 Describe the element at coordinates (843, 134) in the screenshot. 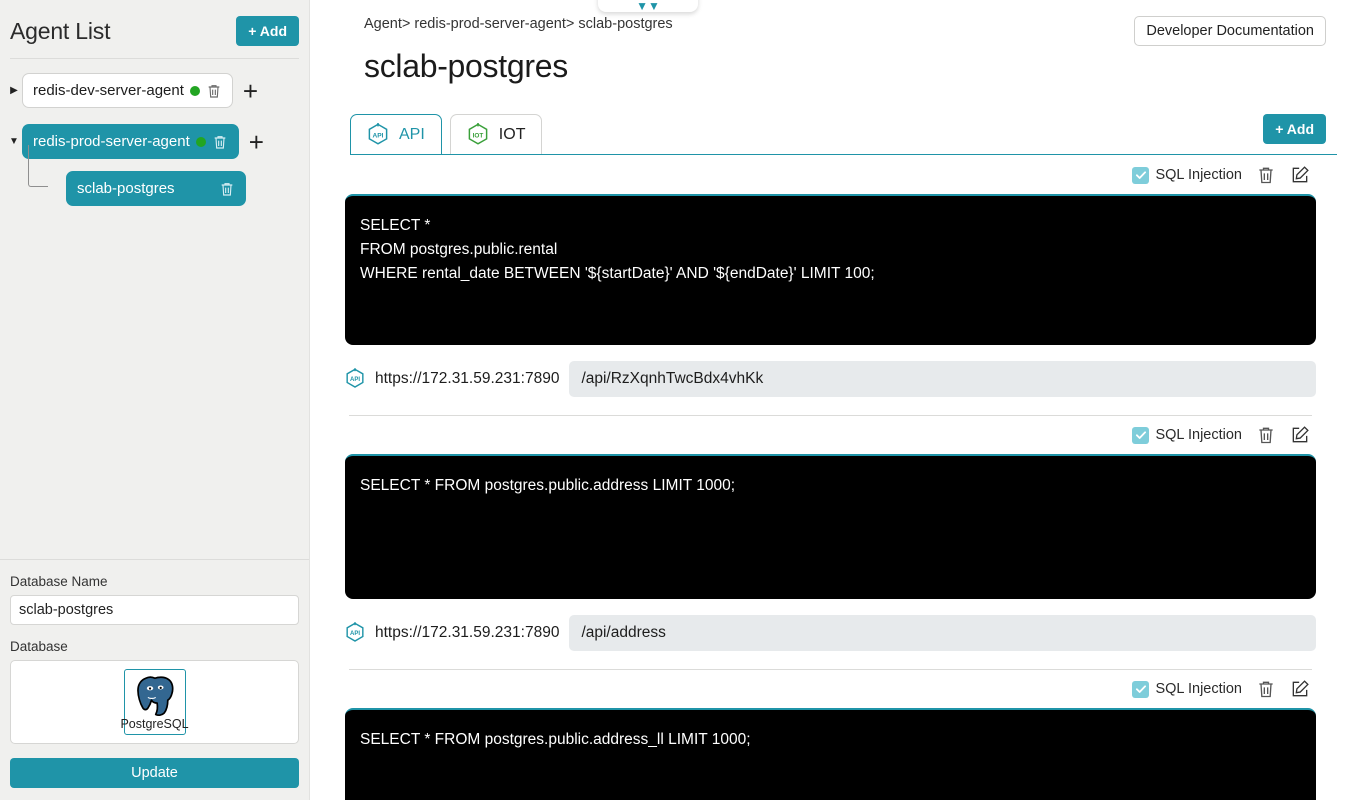

I see `tab-bar: API API IOT IOT` at that location.